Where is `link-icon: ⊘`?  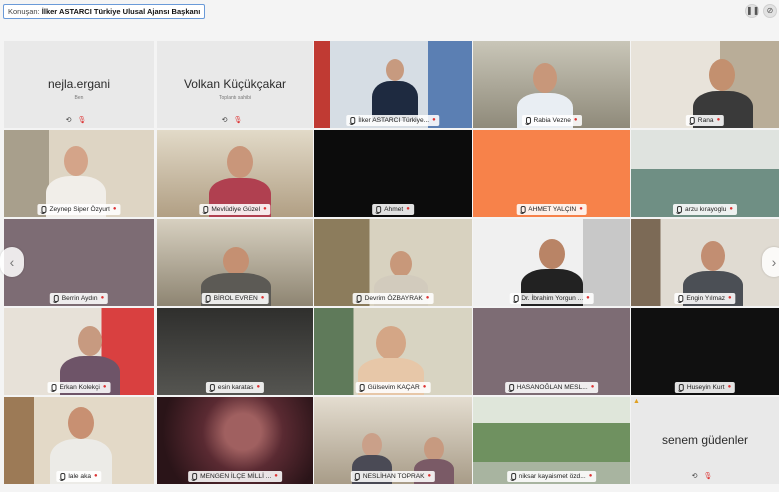 link-icon: ⊘ is located at coordinates (770, 11).